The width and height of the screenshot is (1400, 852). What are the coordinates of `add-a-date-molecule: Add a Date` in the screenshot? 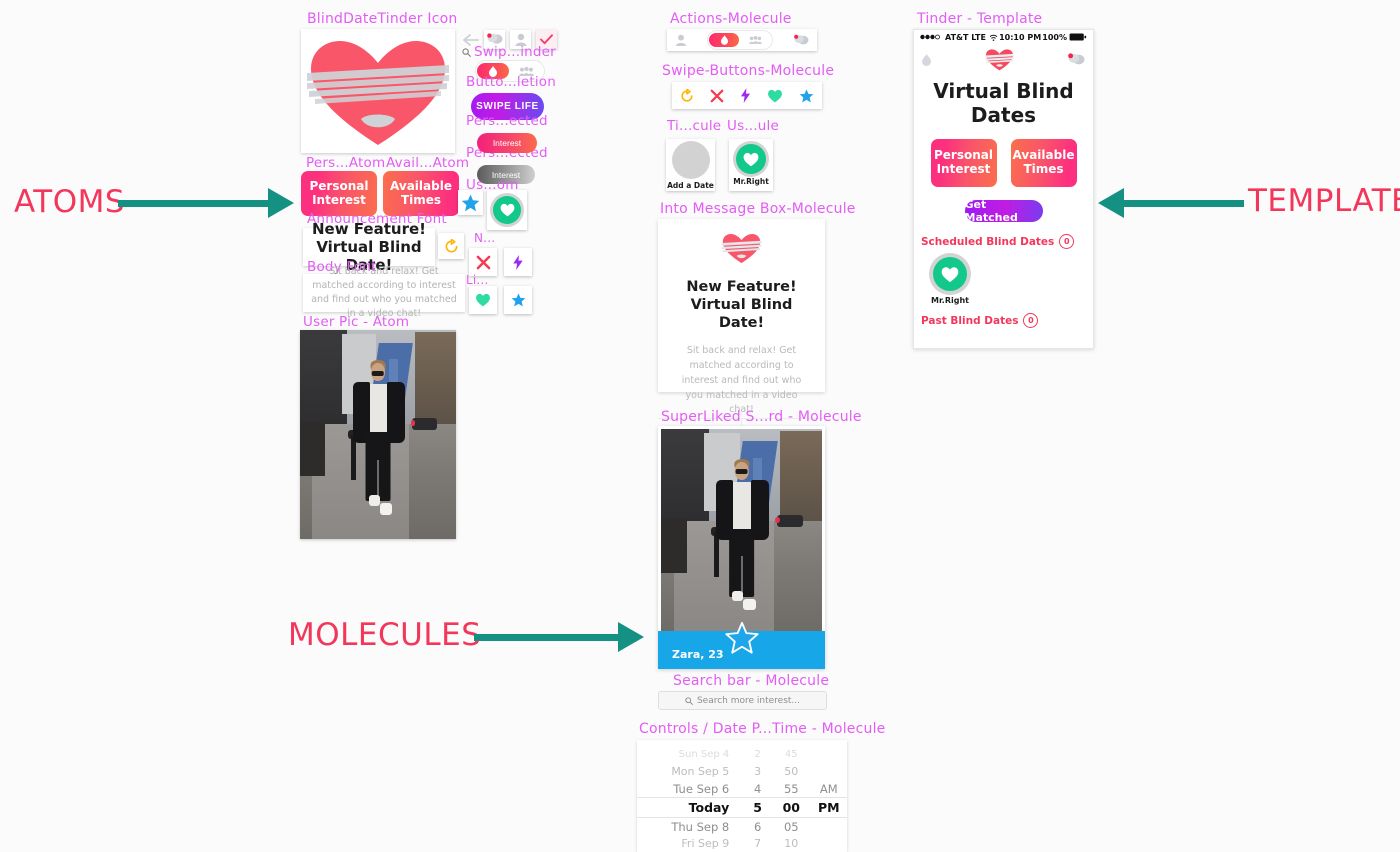 It's located at (690, 165).